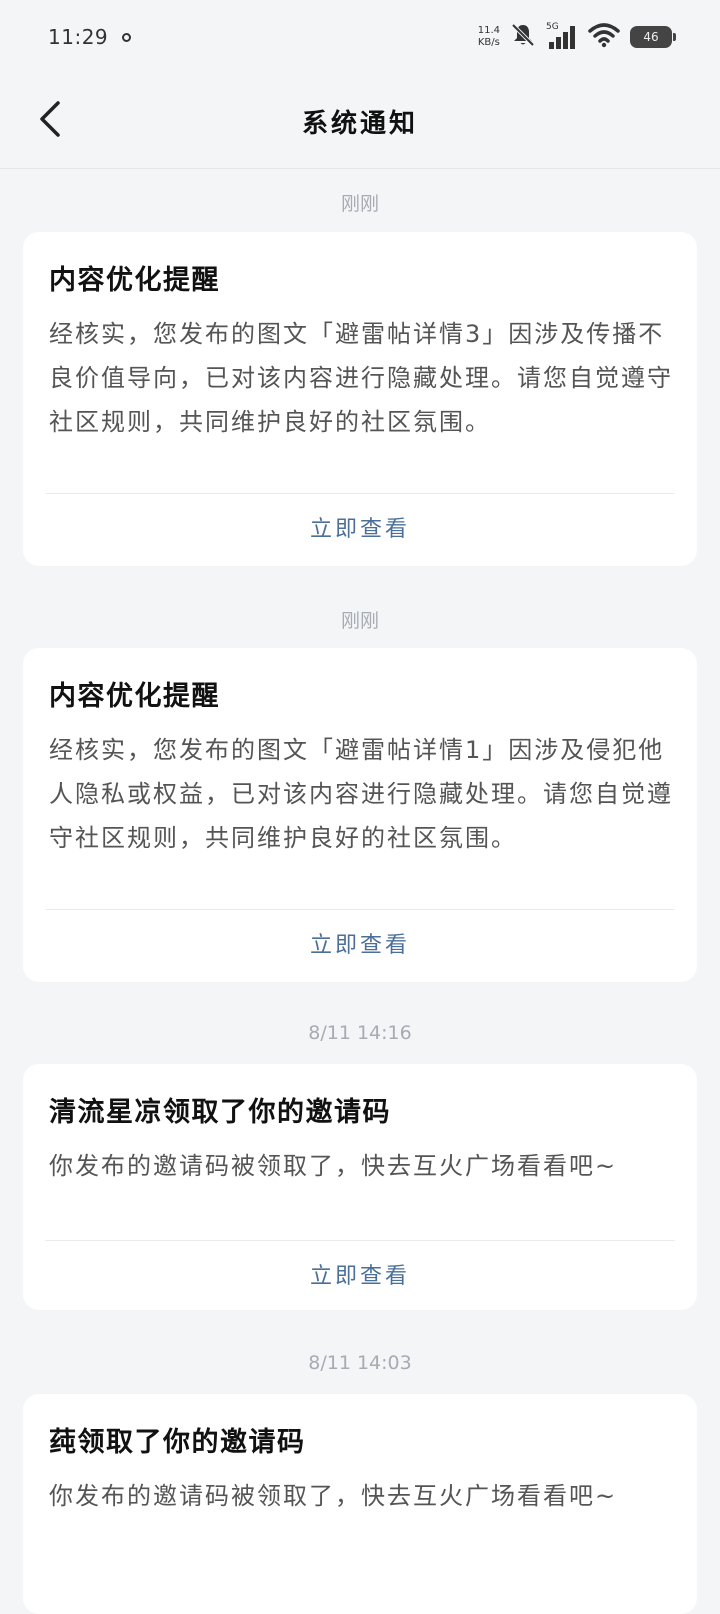  Describe the element at coordinates (360, 1187) in the screenshot. I see `notification-card: 清流星凉领取了你的邀请码 你发布的邀请码被领取了，快去互火广场看看吧~ 立即查看` at that location.